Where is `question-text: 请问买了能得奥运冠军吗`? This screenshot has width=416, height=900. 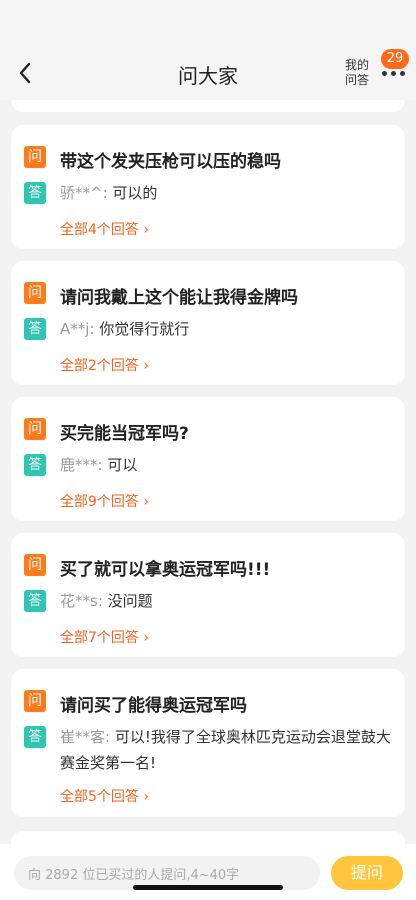 question-text: 请问买了能得奥运冠军吗 is located at coordinates (153, 703).